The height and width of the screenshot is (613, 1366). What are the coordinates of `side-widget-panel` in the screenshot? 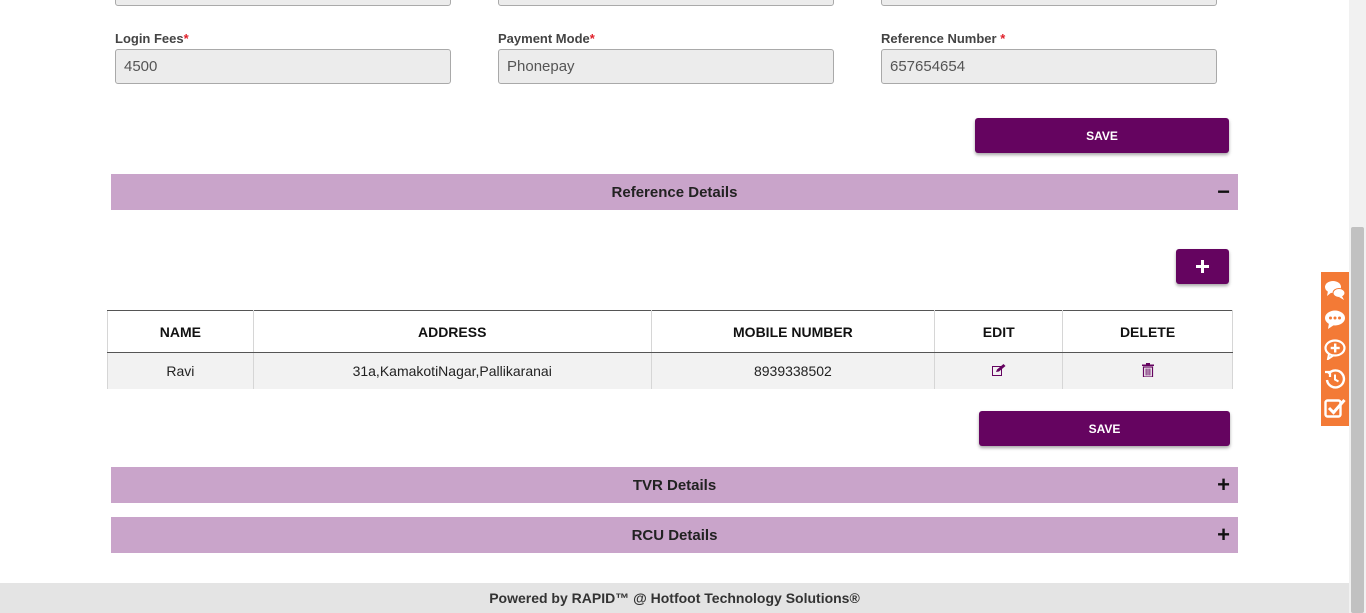 It's located at (1335, 349).